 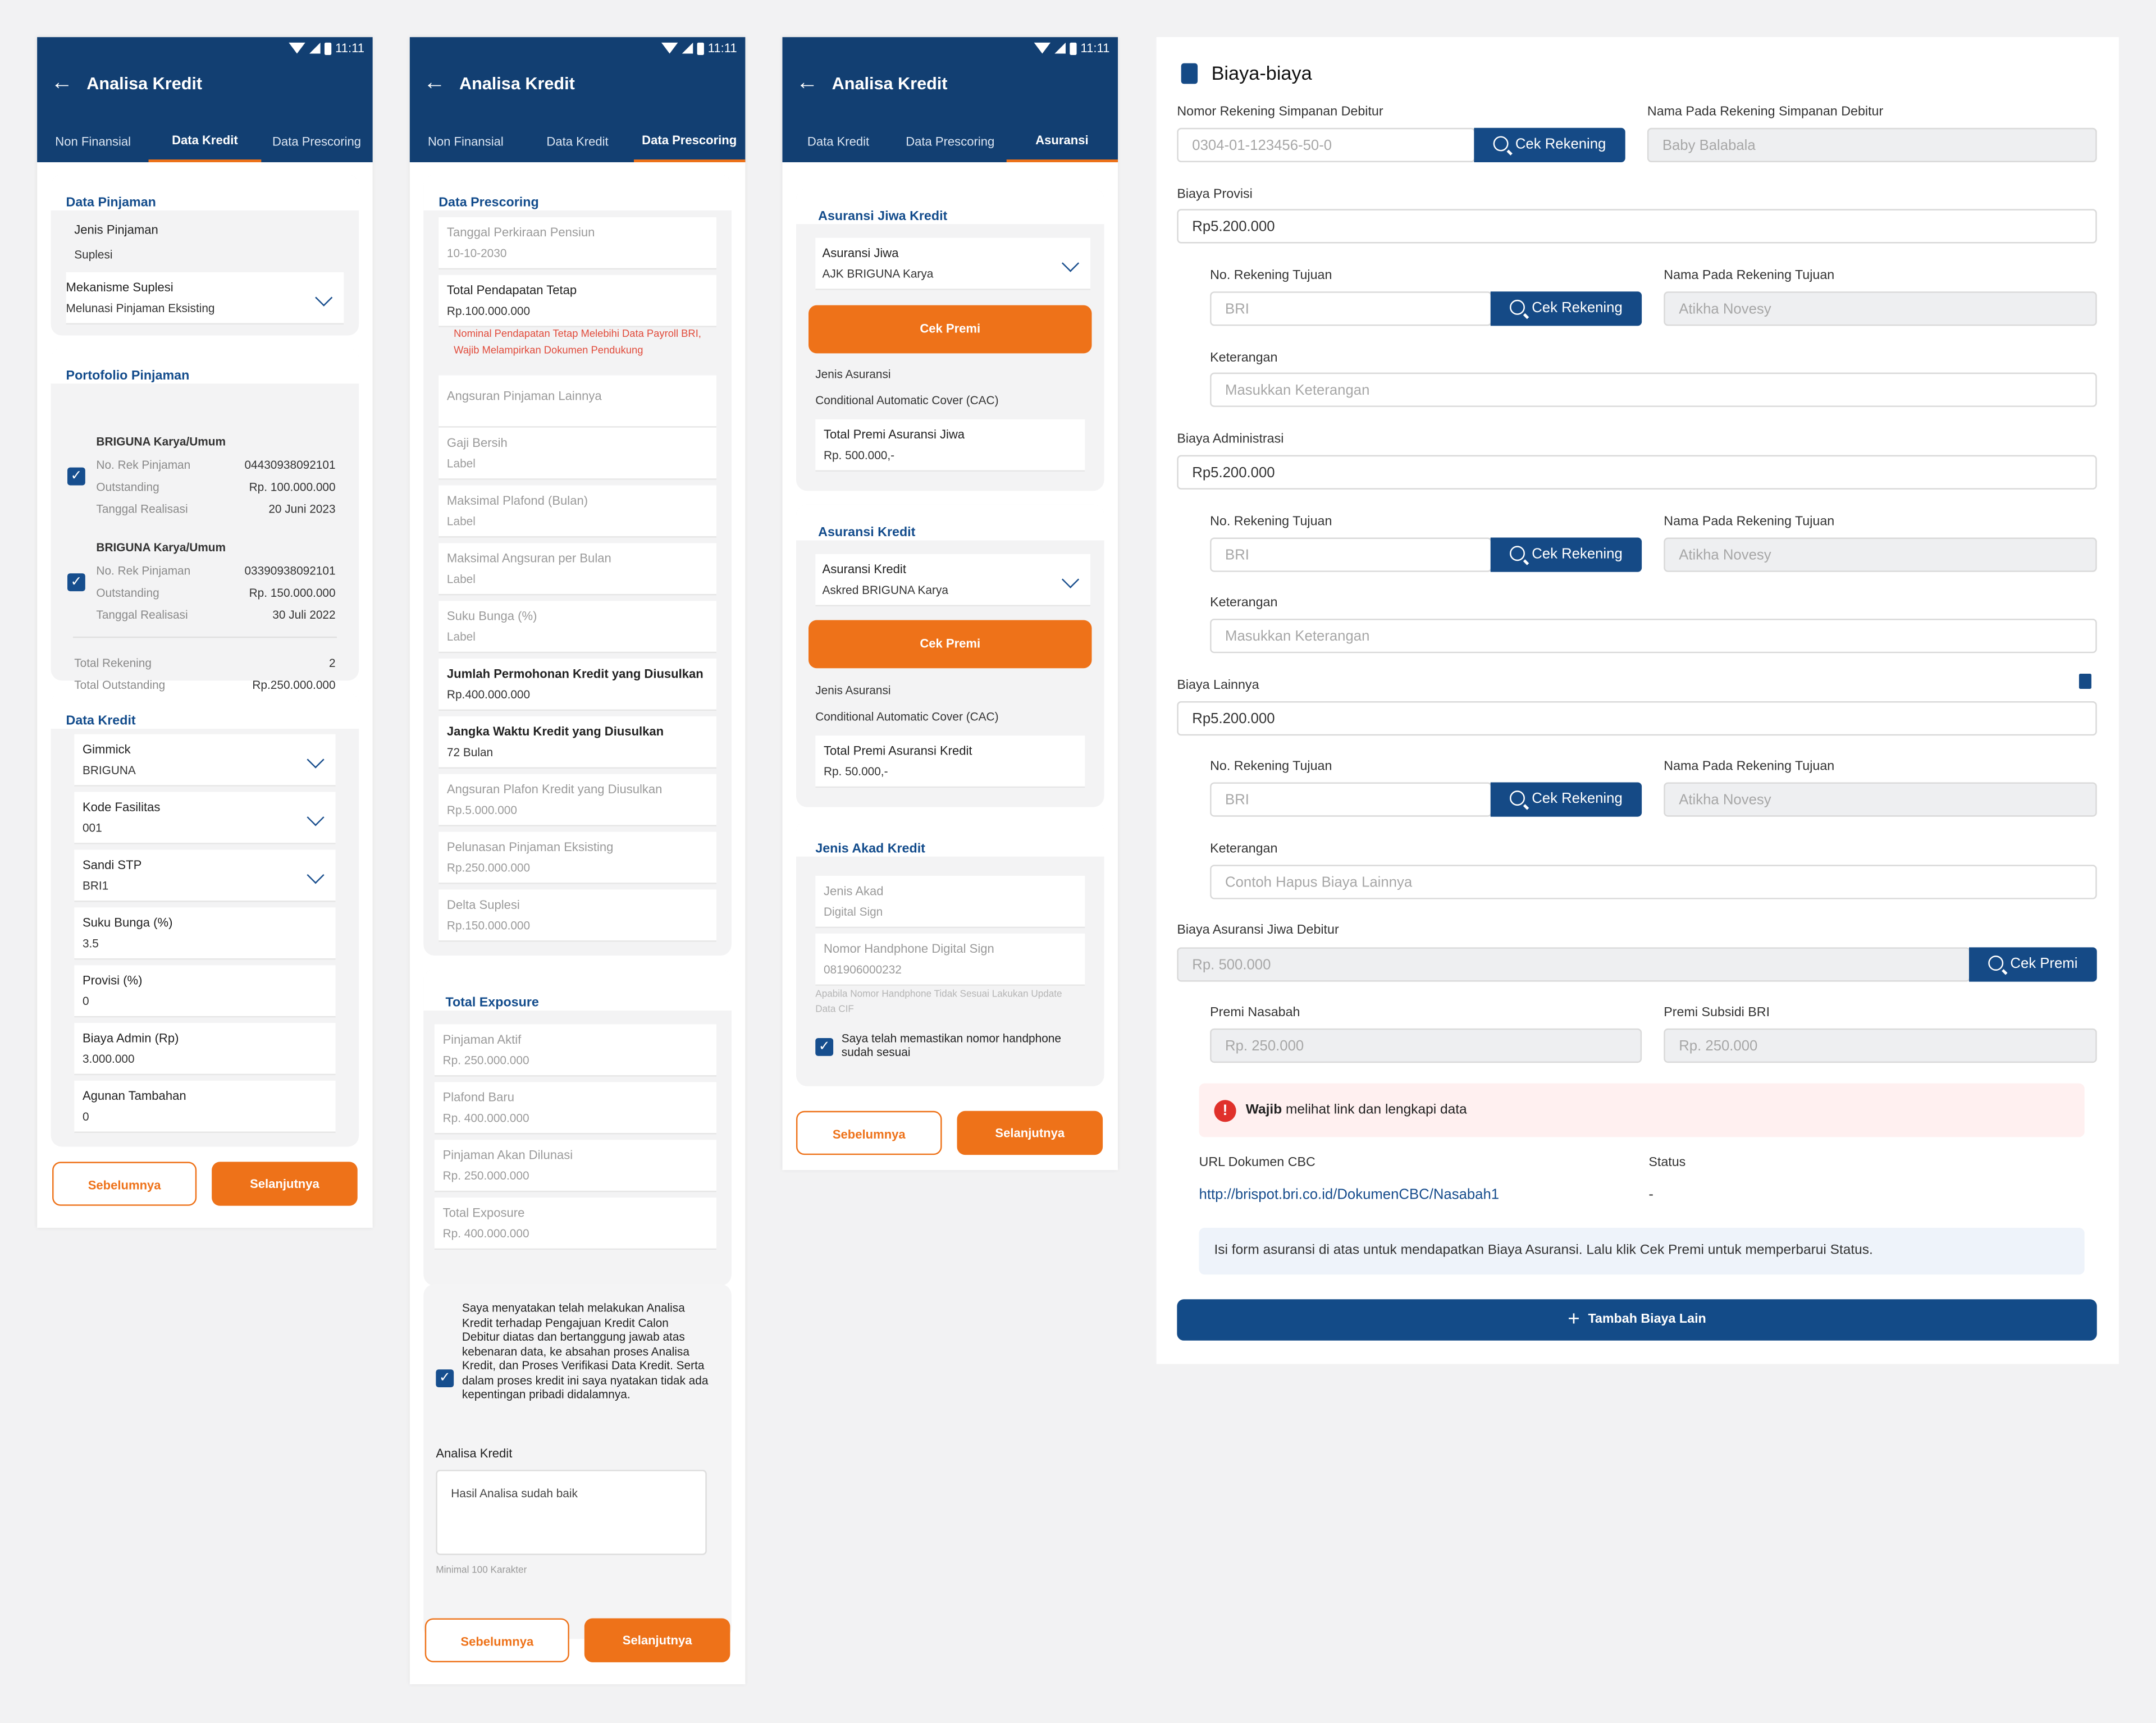 What do you see at coordinates (870, 849) in the screenshot?
I see `card-title: Jenis Akad Kredit` at bounding box center [870, 849].